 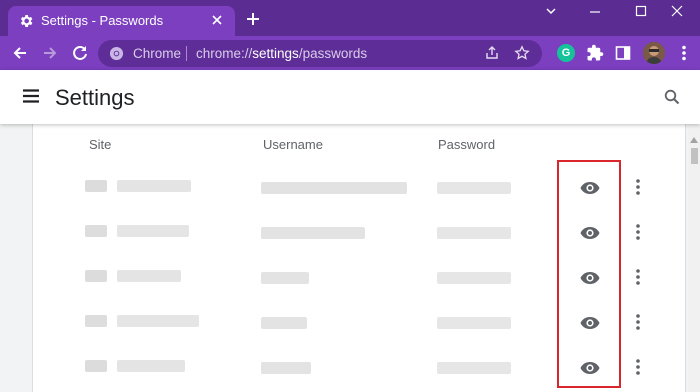 What do you see at coordinates (275, 53) in the screenshot?
I see `url-host: settings` at bounding box center [275, 53].